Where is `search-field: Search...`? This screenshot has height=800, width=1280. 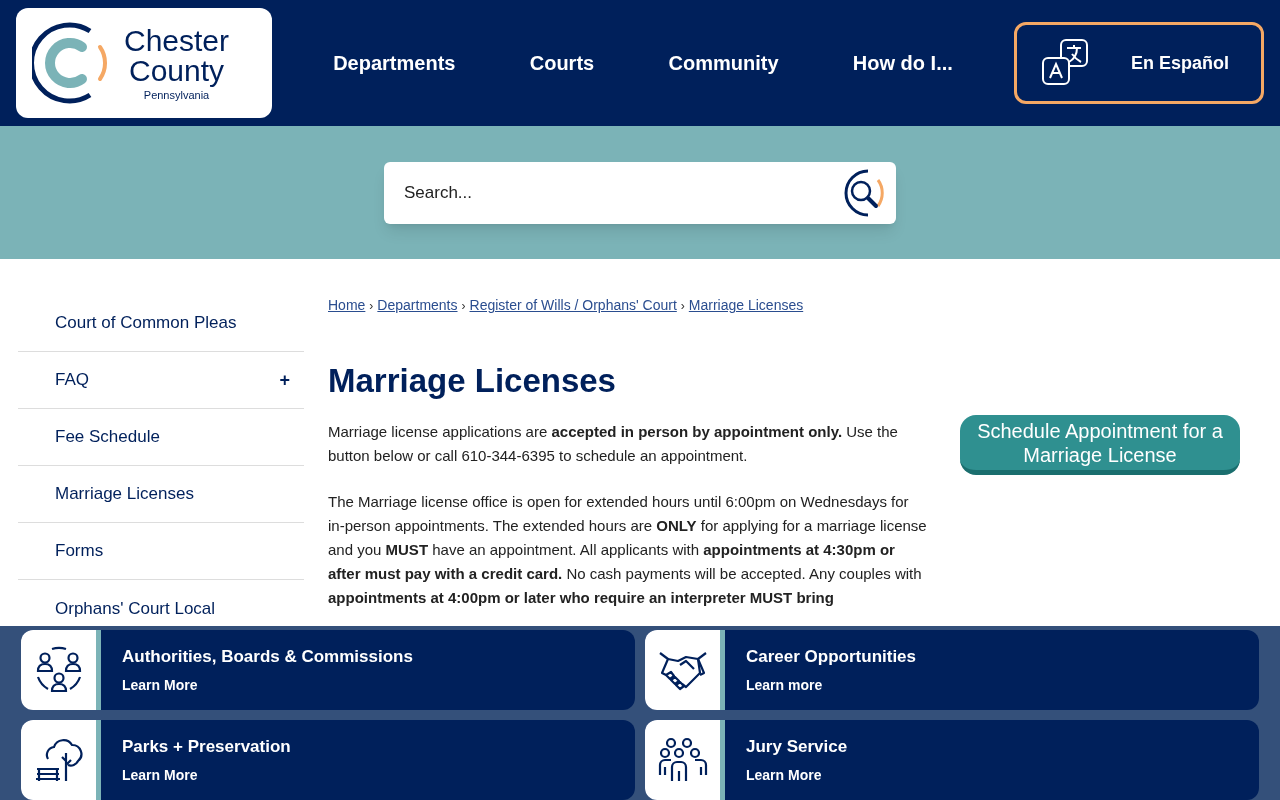 search-field: Search... is located at coordinates (640, 192).